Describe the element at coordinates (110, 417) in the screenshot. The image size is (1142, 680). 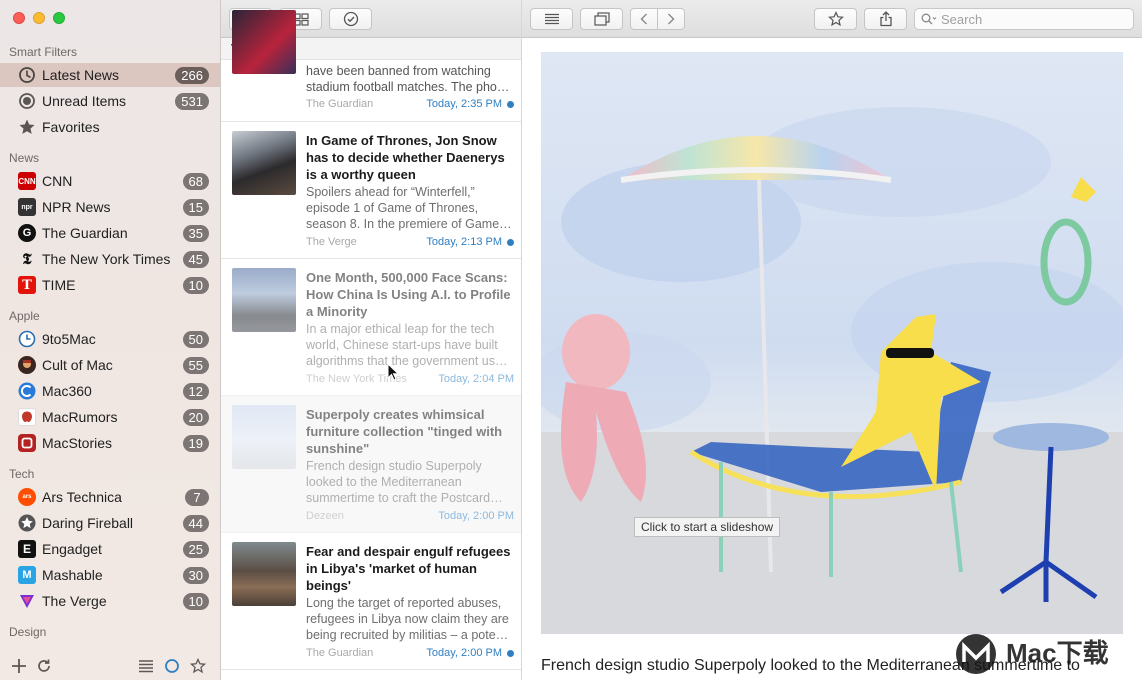
I see `sidebar-item-macrumors: MacRumors 20` at that location.